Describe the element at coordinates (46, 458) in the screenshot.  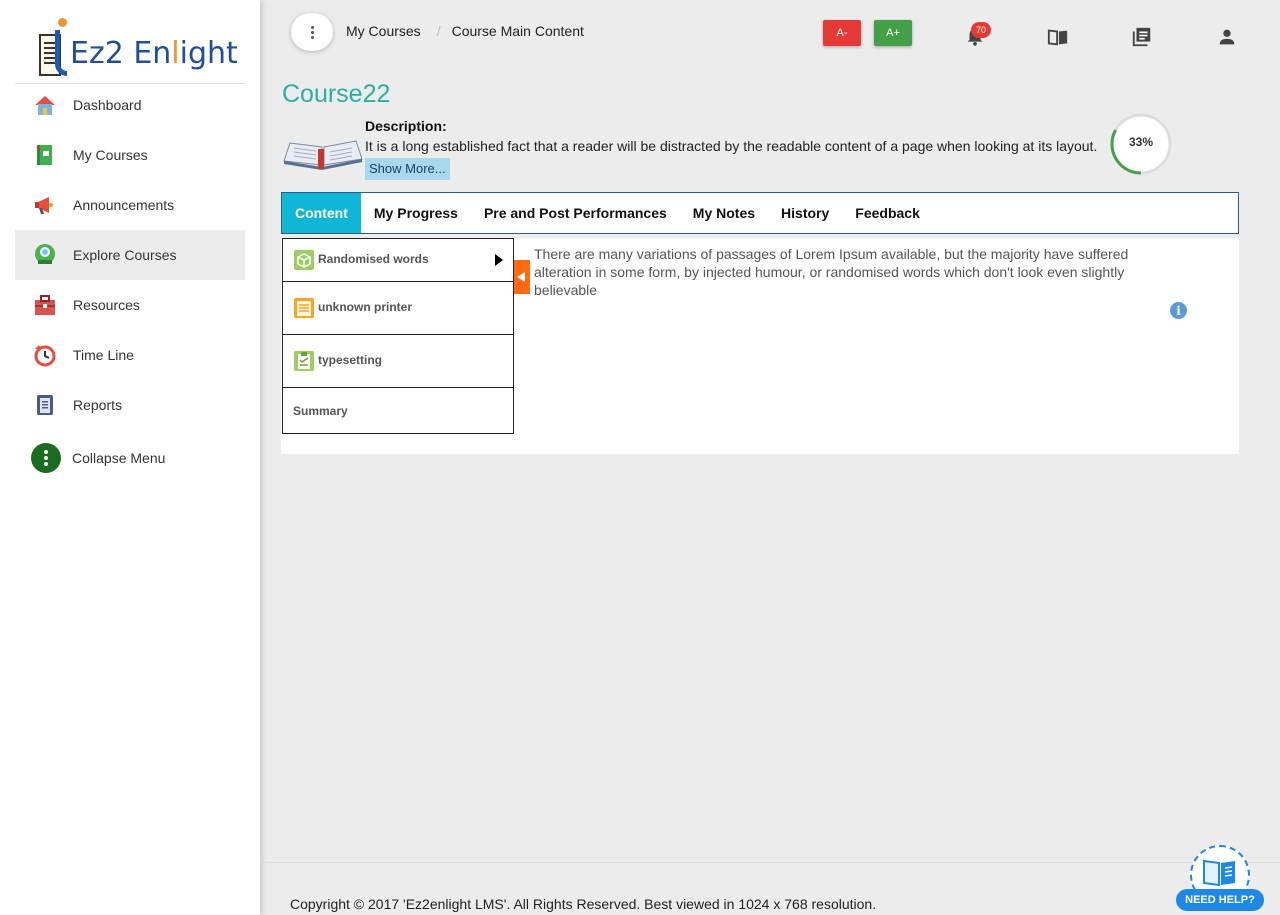
I see `more-vertical-icon` at that location.